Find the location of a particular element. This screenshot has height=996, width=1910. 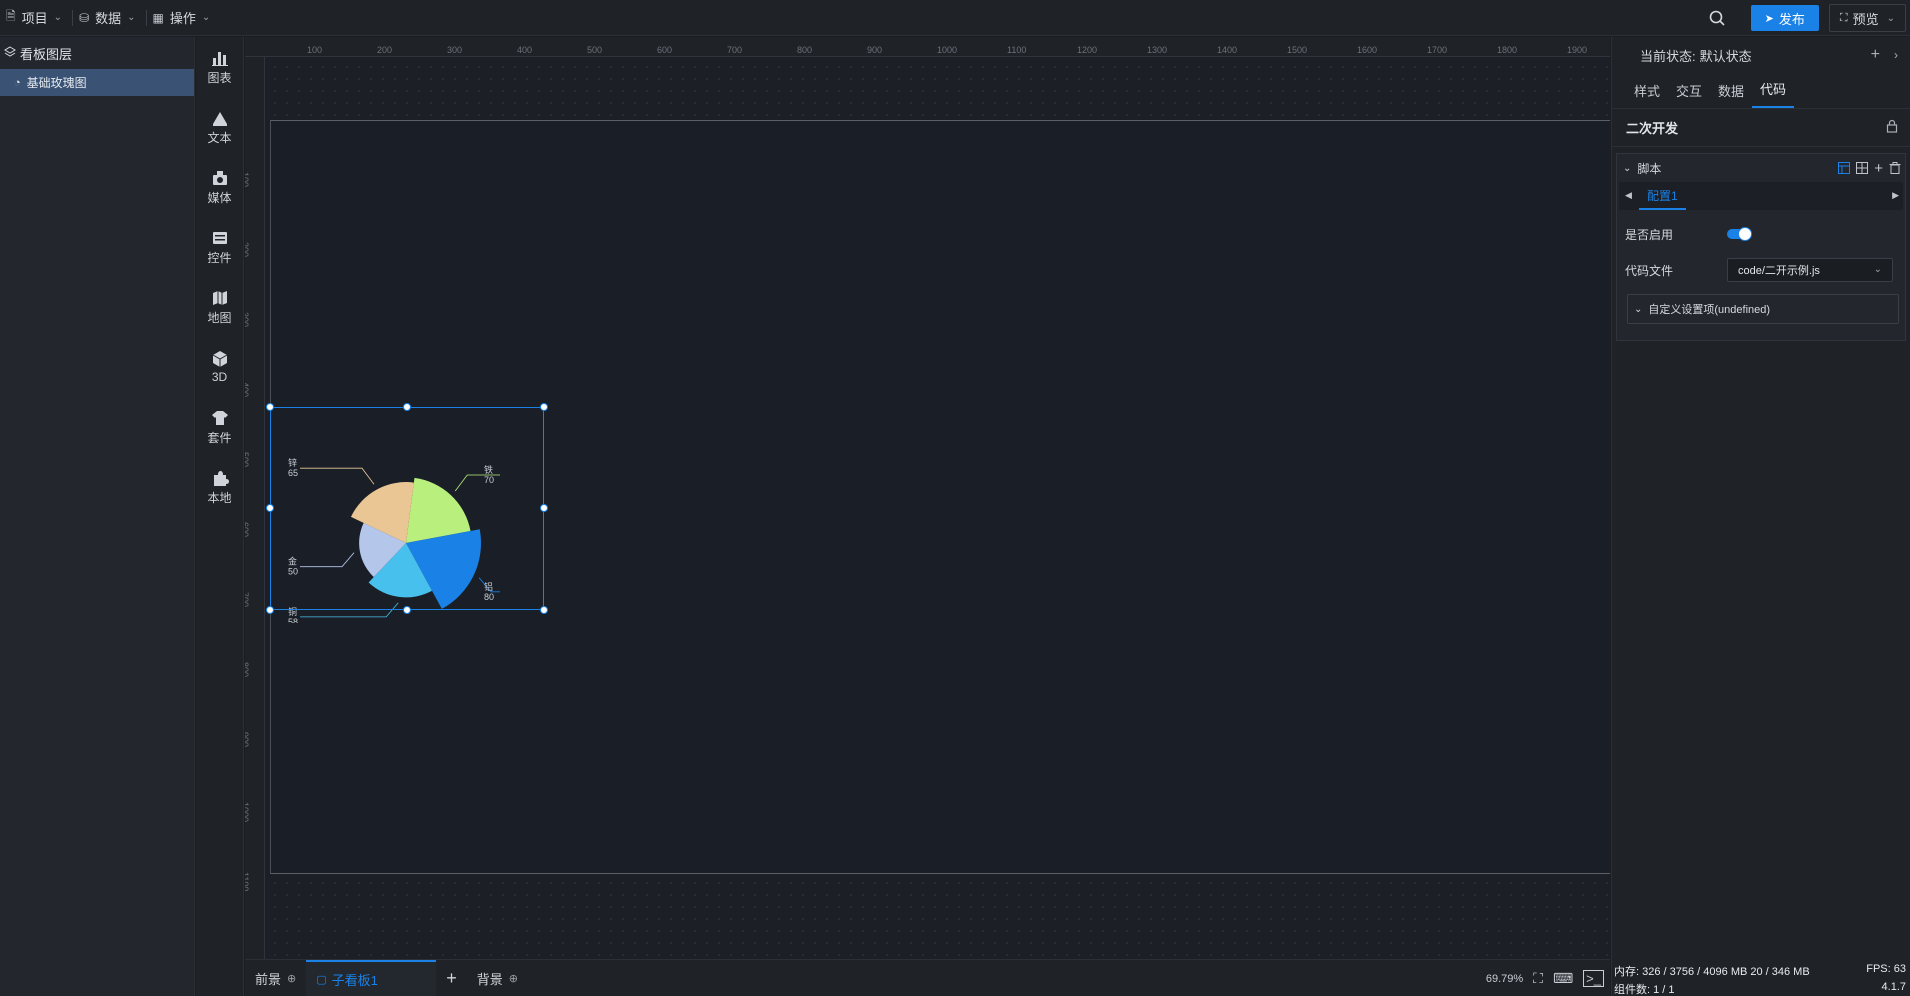

cube-icon is located at coordinates (219, 359).